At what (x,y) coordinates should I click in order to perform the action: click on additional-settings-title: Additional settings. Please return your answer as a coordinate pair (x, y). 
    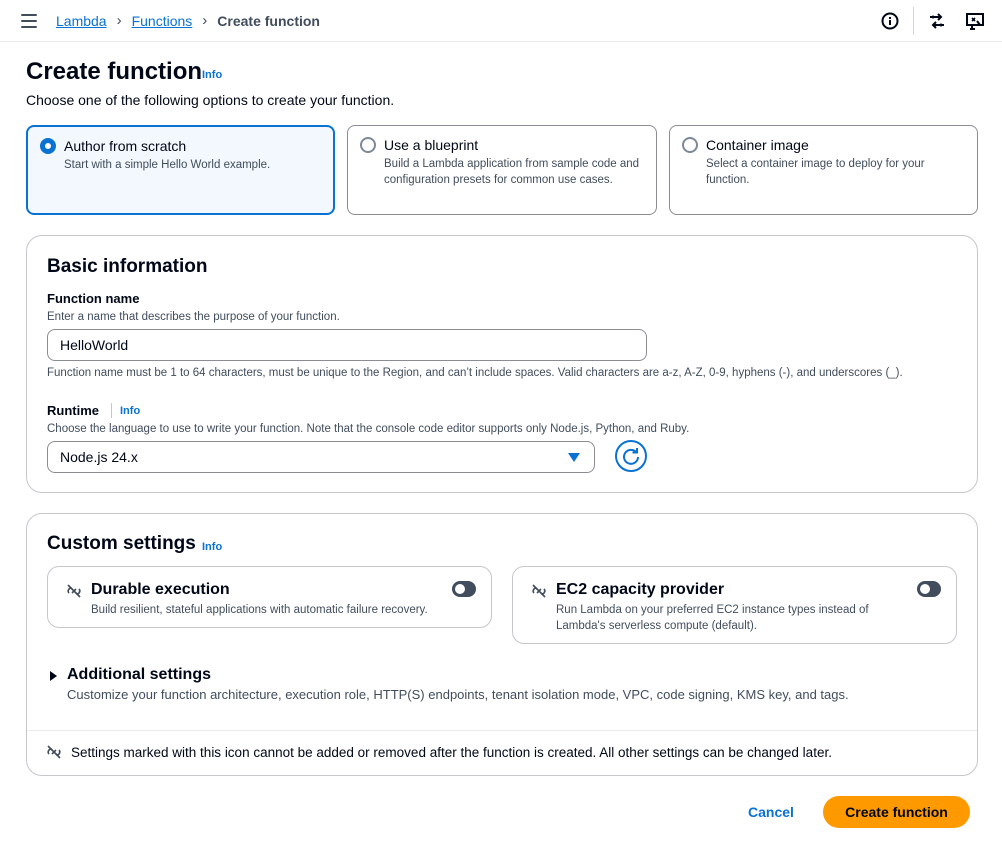
    Looking at the image, I should click on (139, 674).